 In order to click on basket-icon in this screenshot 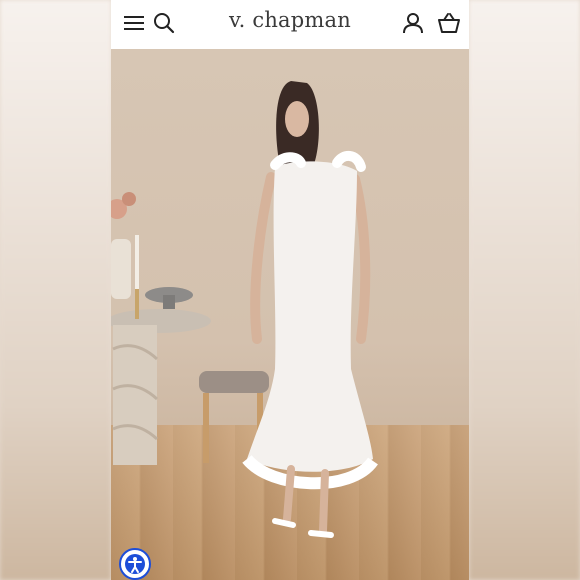, I will do `click(449, 23)`.